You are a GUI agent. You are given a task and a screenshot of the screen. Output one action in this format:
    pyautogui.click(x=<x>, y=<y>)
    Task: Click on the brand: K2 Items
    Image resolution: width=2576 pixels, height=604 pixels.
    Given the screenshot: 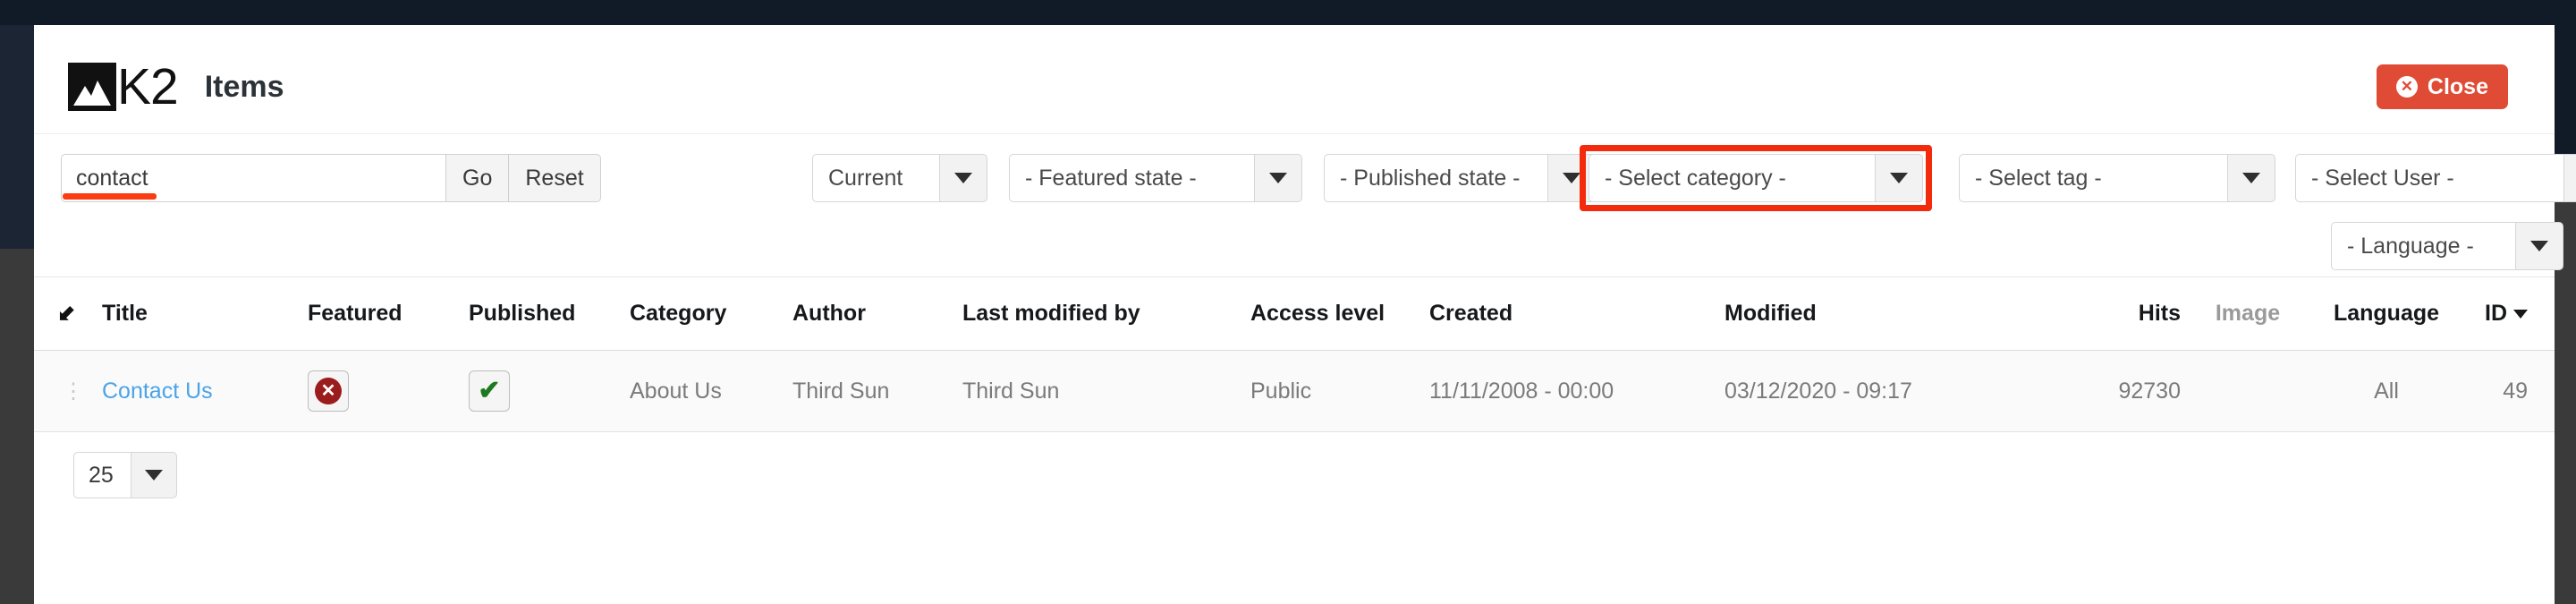 What is the action you would take?
    pyautogui.click(x=176, y=86)
    